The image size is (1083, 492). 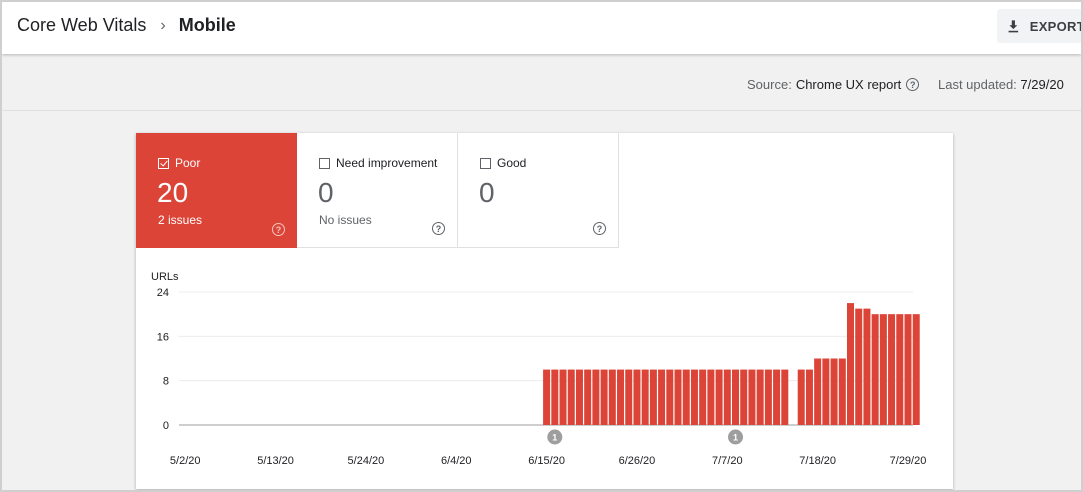 What do you see at coordinates (541, 28) in the screenshot?
I see `top-bar: Core Web Vitals › Mobile EXPORT` at bounding box center [541, 28].